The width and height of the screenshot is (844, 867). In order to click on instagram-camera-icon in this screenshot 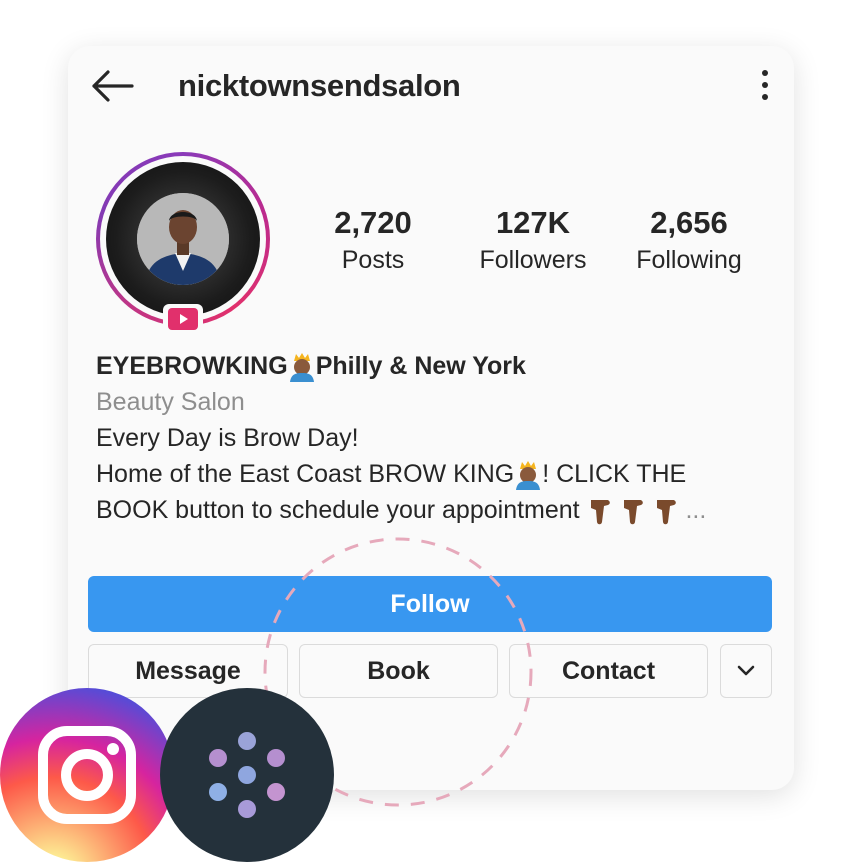, I will do `click(87, 775)`.